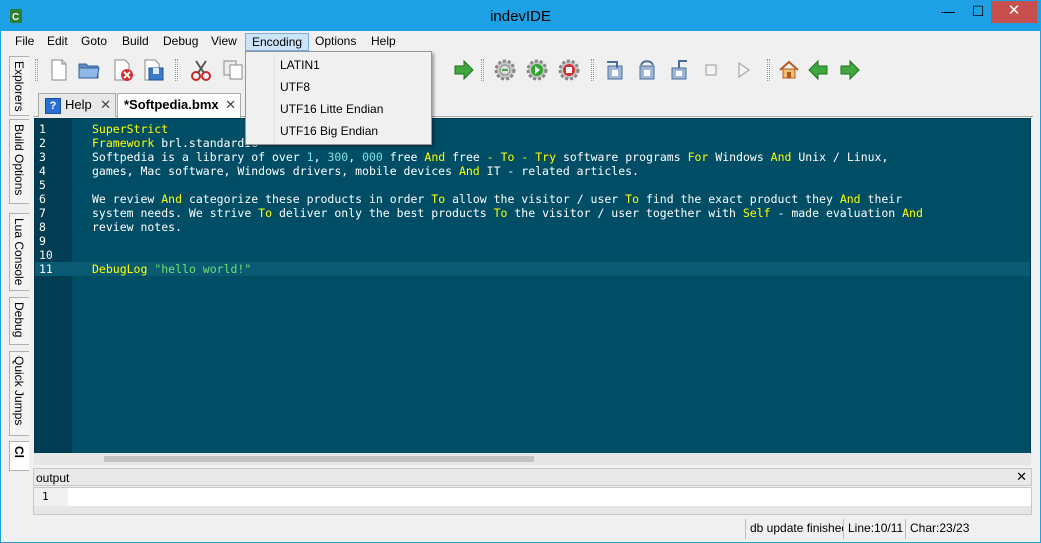 The image size is (1041, 543). What do you see at coordinates (42, 227) in the screenshot?
I see `line-number: 8` at bounding box center [42, 227].